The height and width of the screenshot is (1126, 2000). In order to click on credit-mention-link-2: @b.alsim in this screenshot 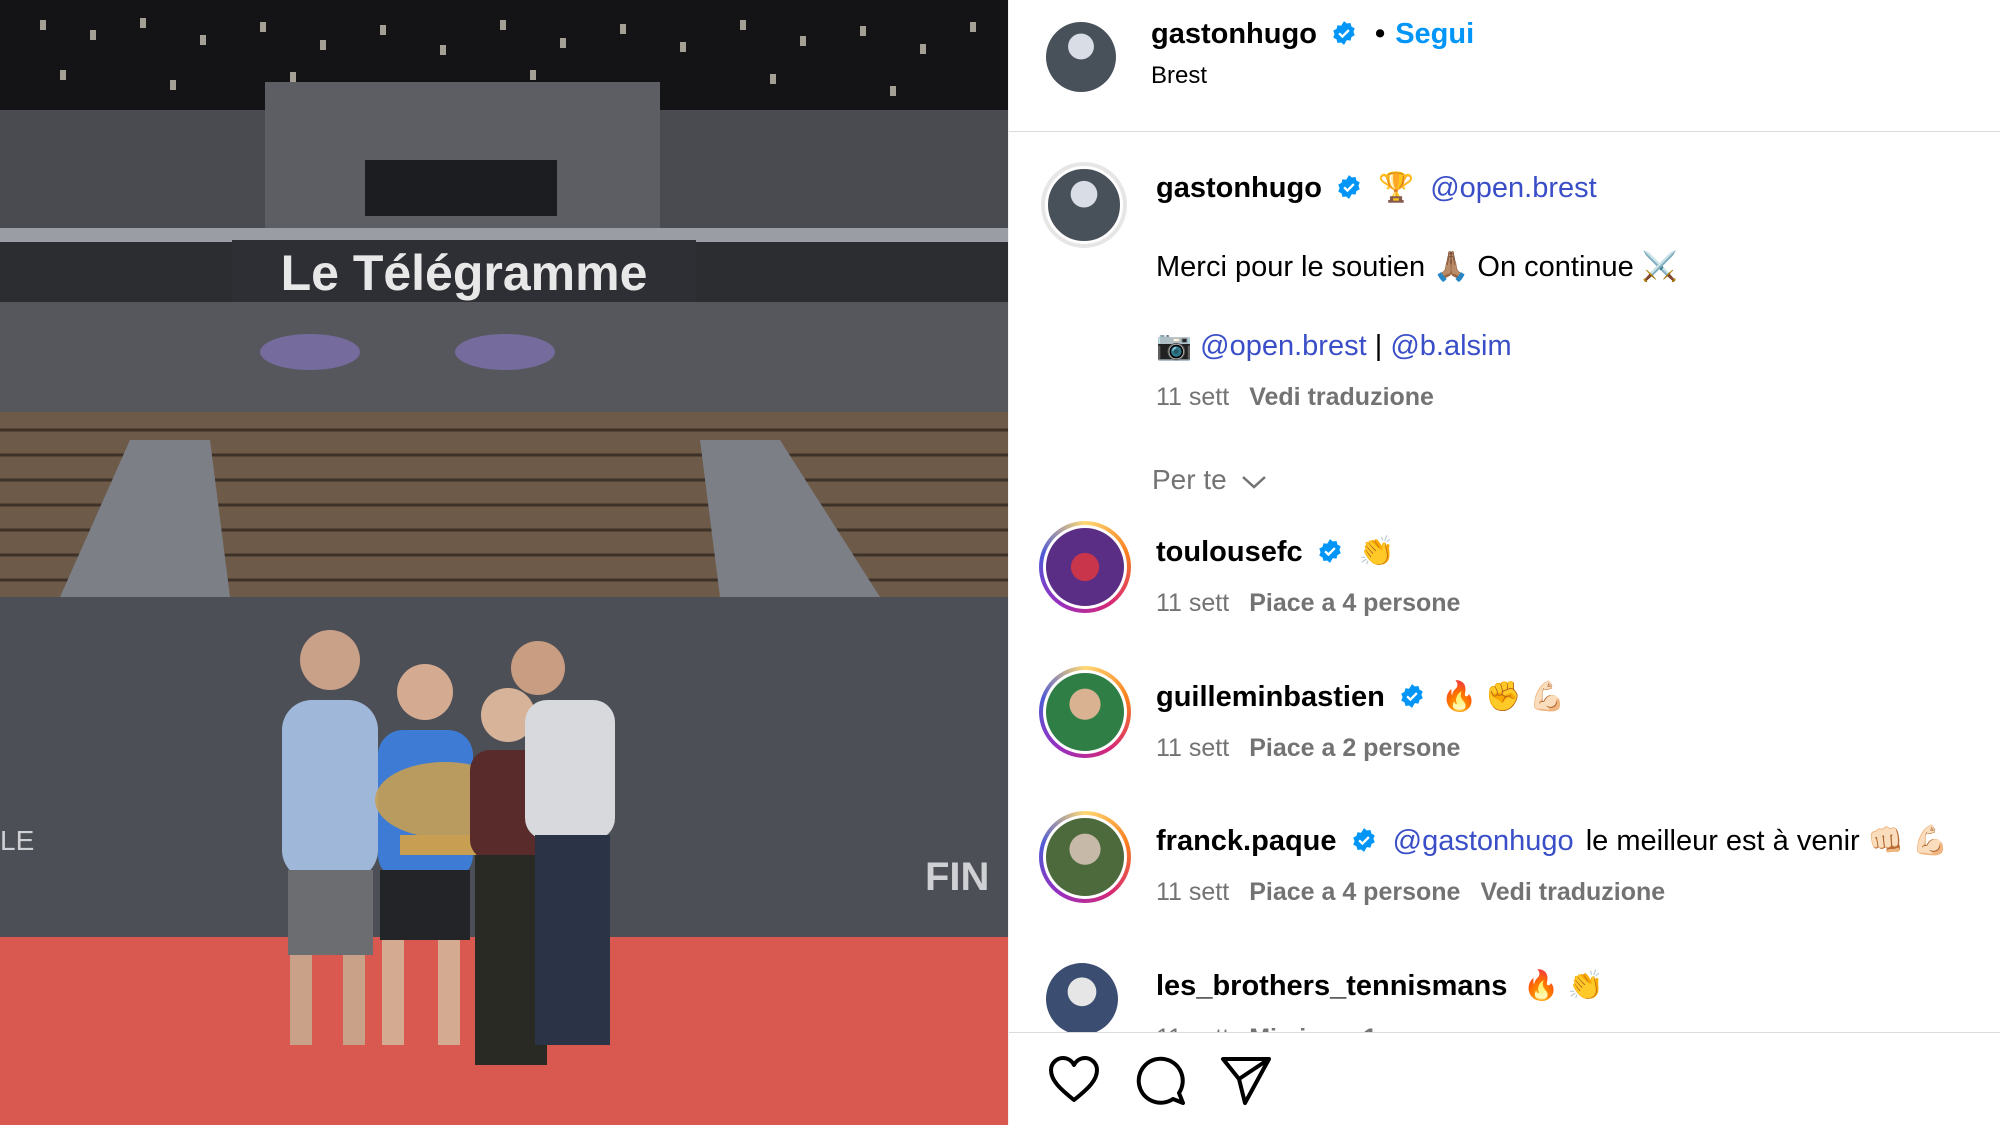, I will do `click(1450, 346)`.